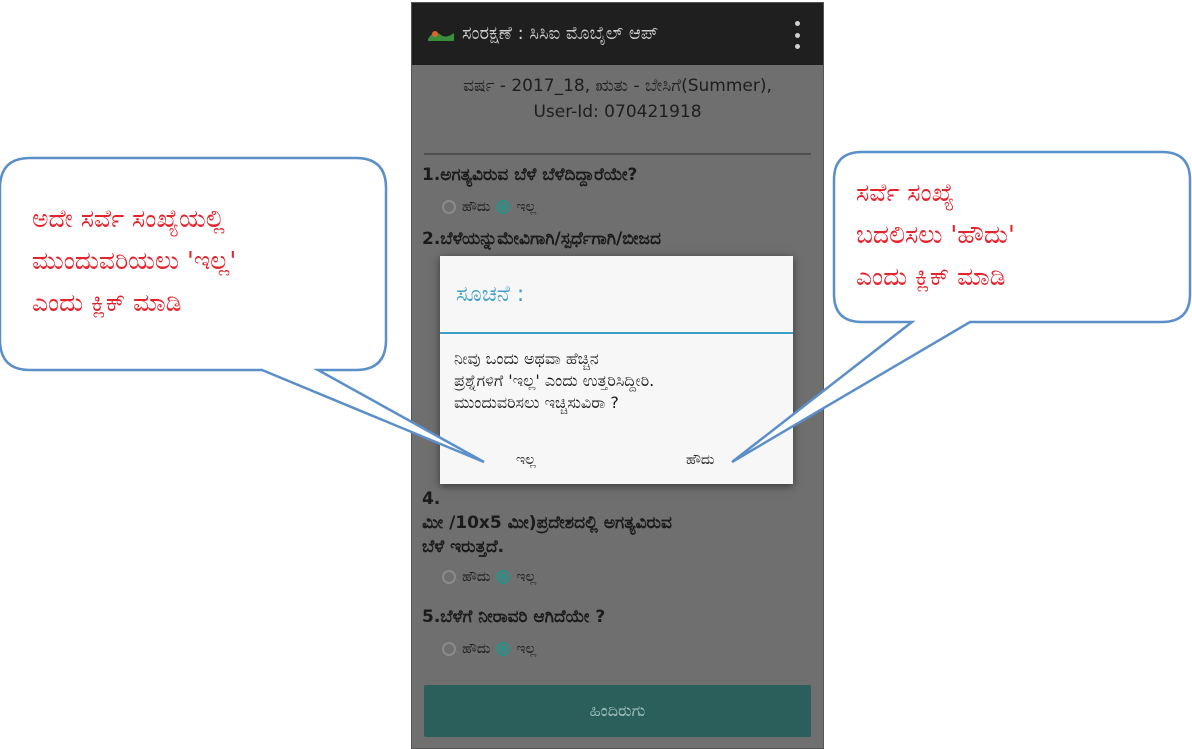  What do you see at coordinates (449, 649) in the screenshot?
I see `q5-yes-radio` at bounding box center [449, 649].